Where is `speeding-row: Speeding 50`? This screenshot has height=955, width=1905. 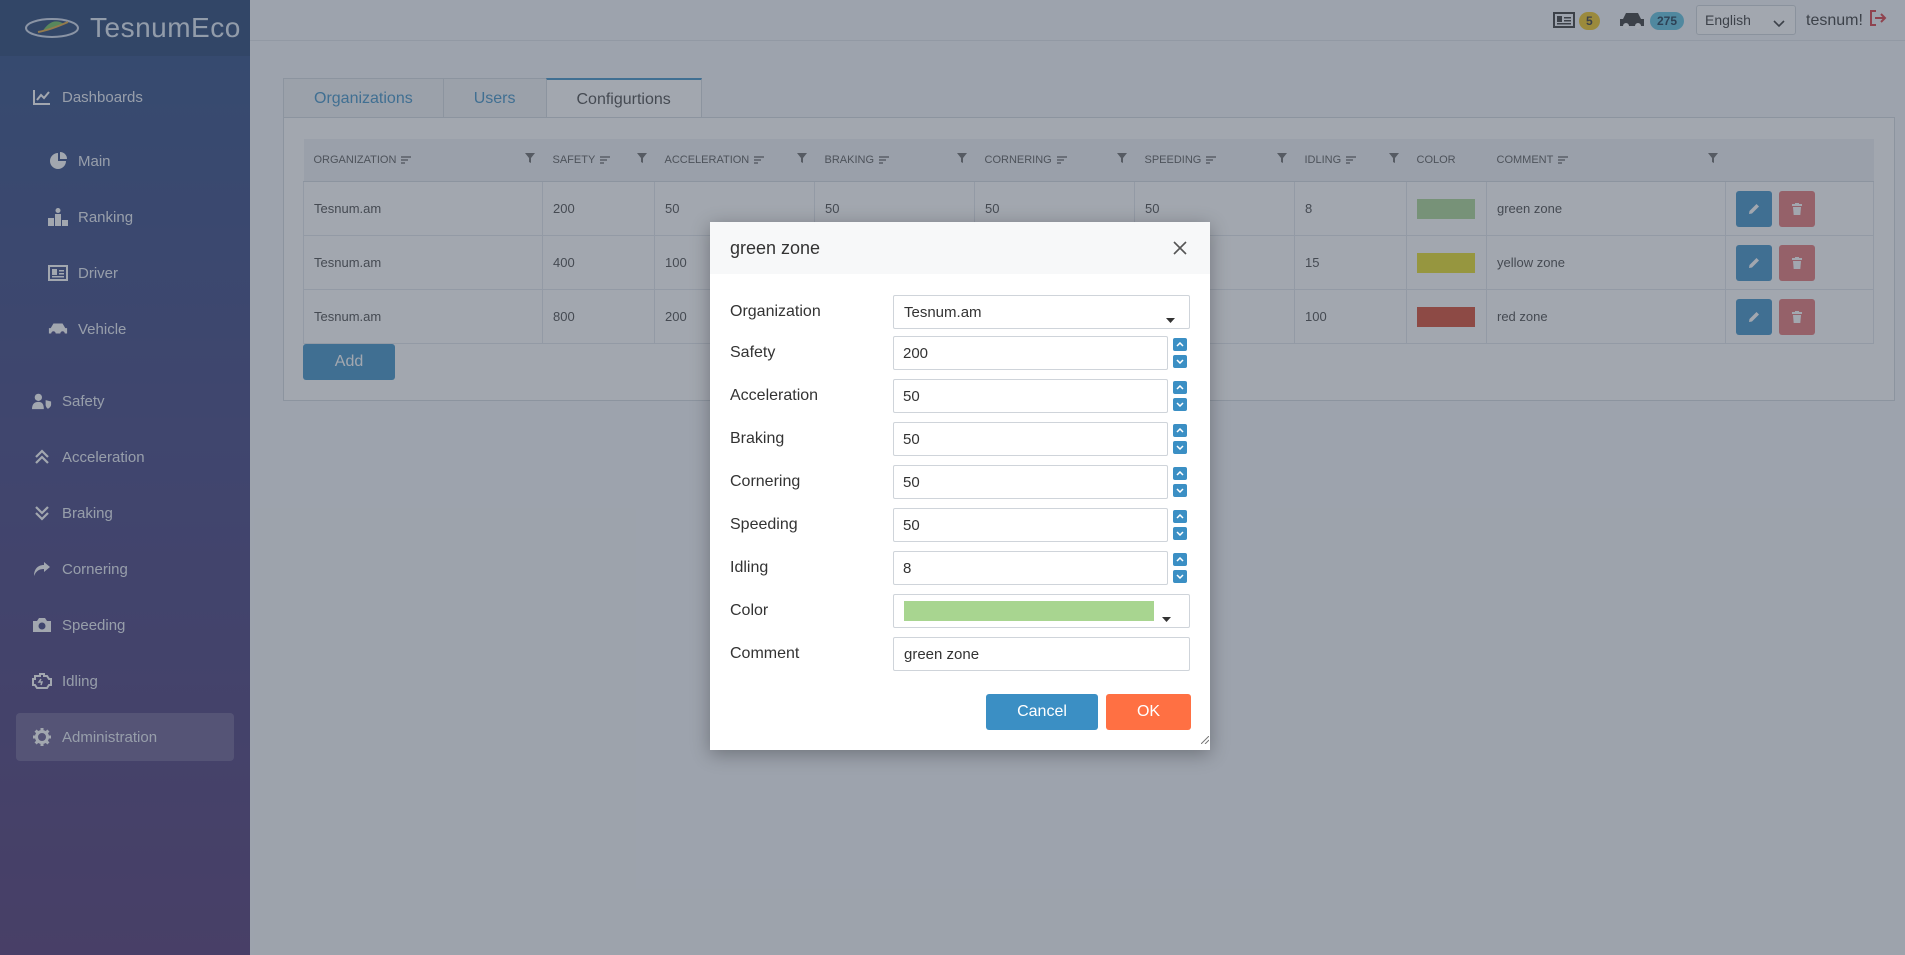
speeding-row: Speeding 50 is located at coordinates (960, 525).